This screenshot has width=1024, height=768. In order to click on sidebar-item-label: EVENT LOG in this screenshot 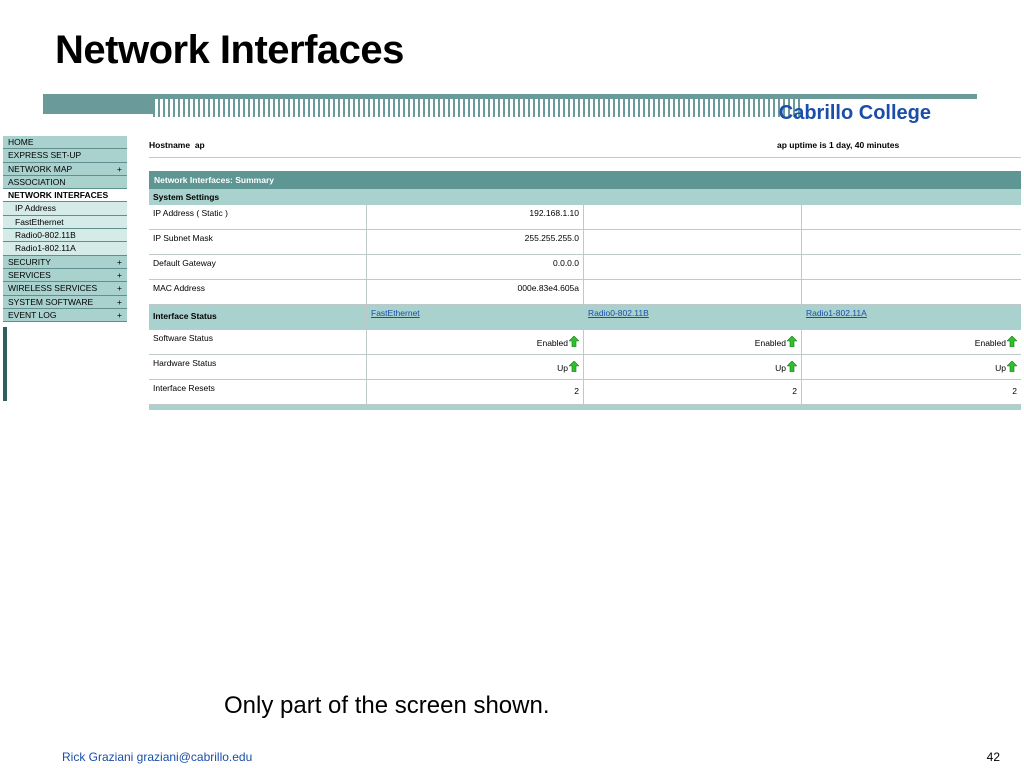, I will do `click(32, 314)`.